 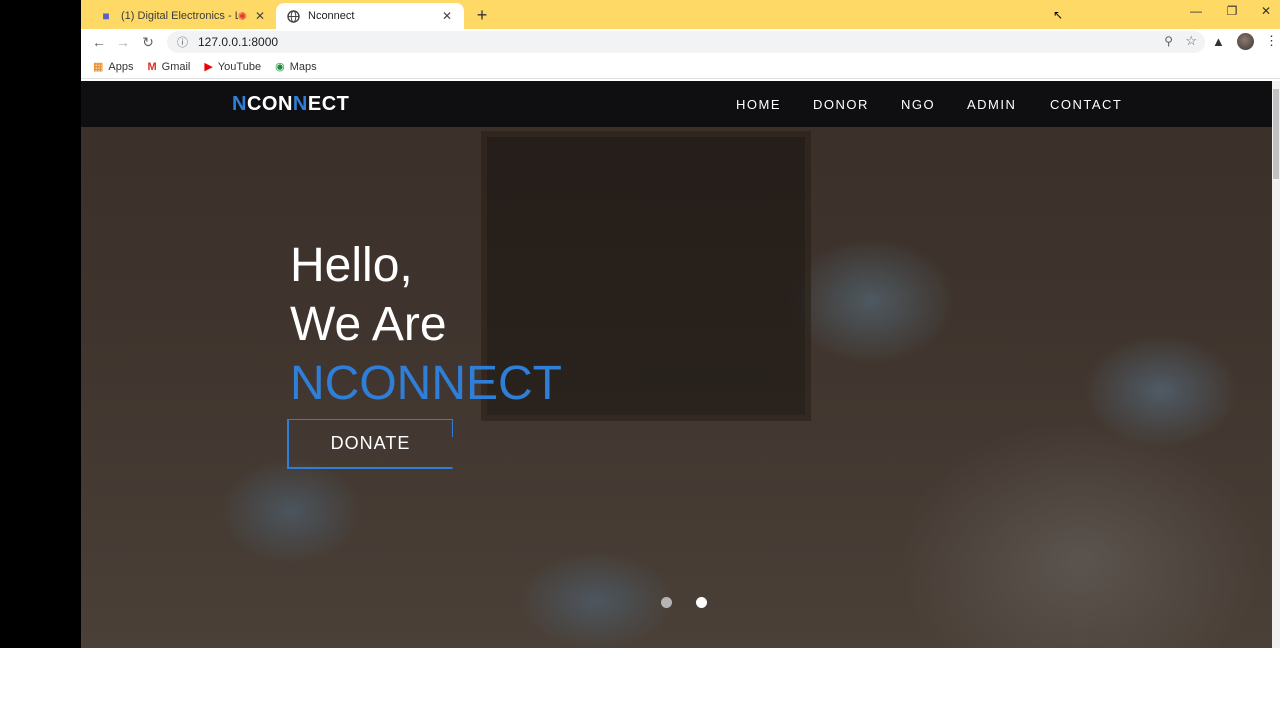 I want to click on reload-icon: ↻, so click(x=148, y=42).